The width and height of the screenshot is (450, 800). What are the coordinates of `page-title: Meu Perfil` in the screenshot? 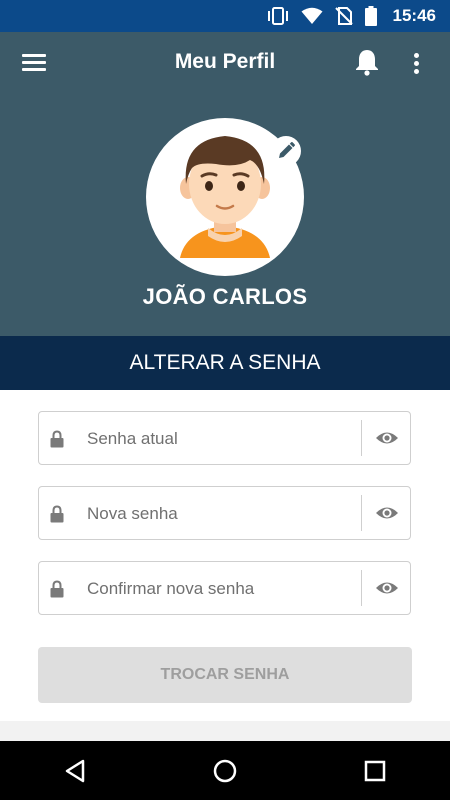 It's located at (225, 61).